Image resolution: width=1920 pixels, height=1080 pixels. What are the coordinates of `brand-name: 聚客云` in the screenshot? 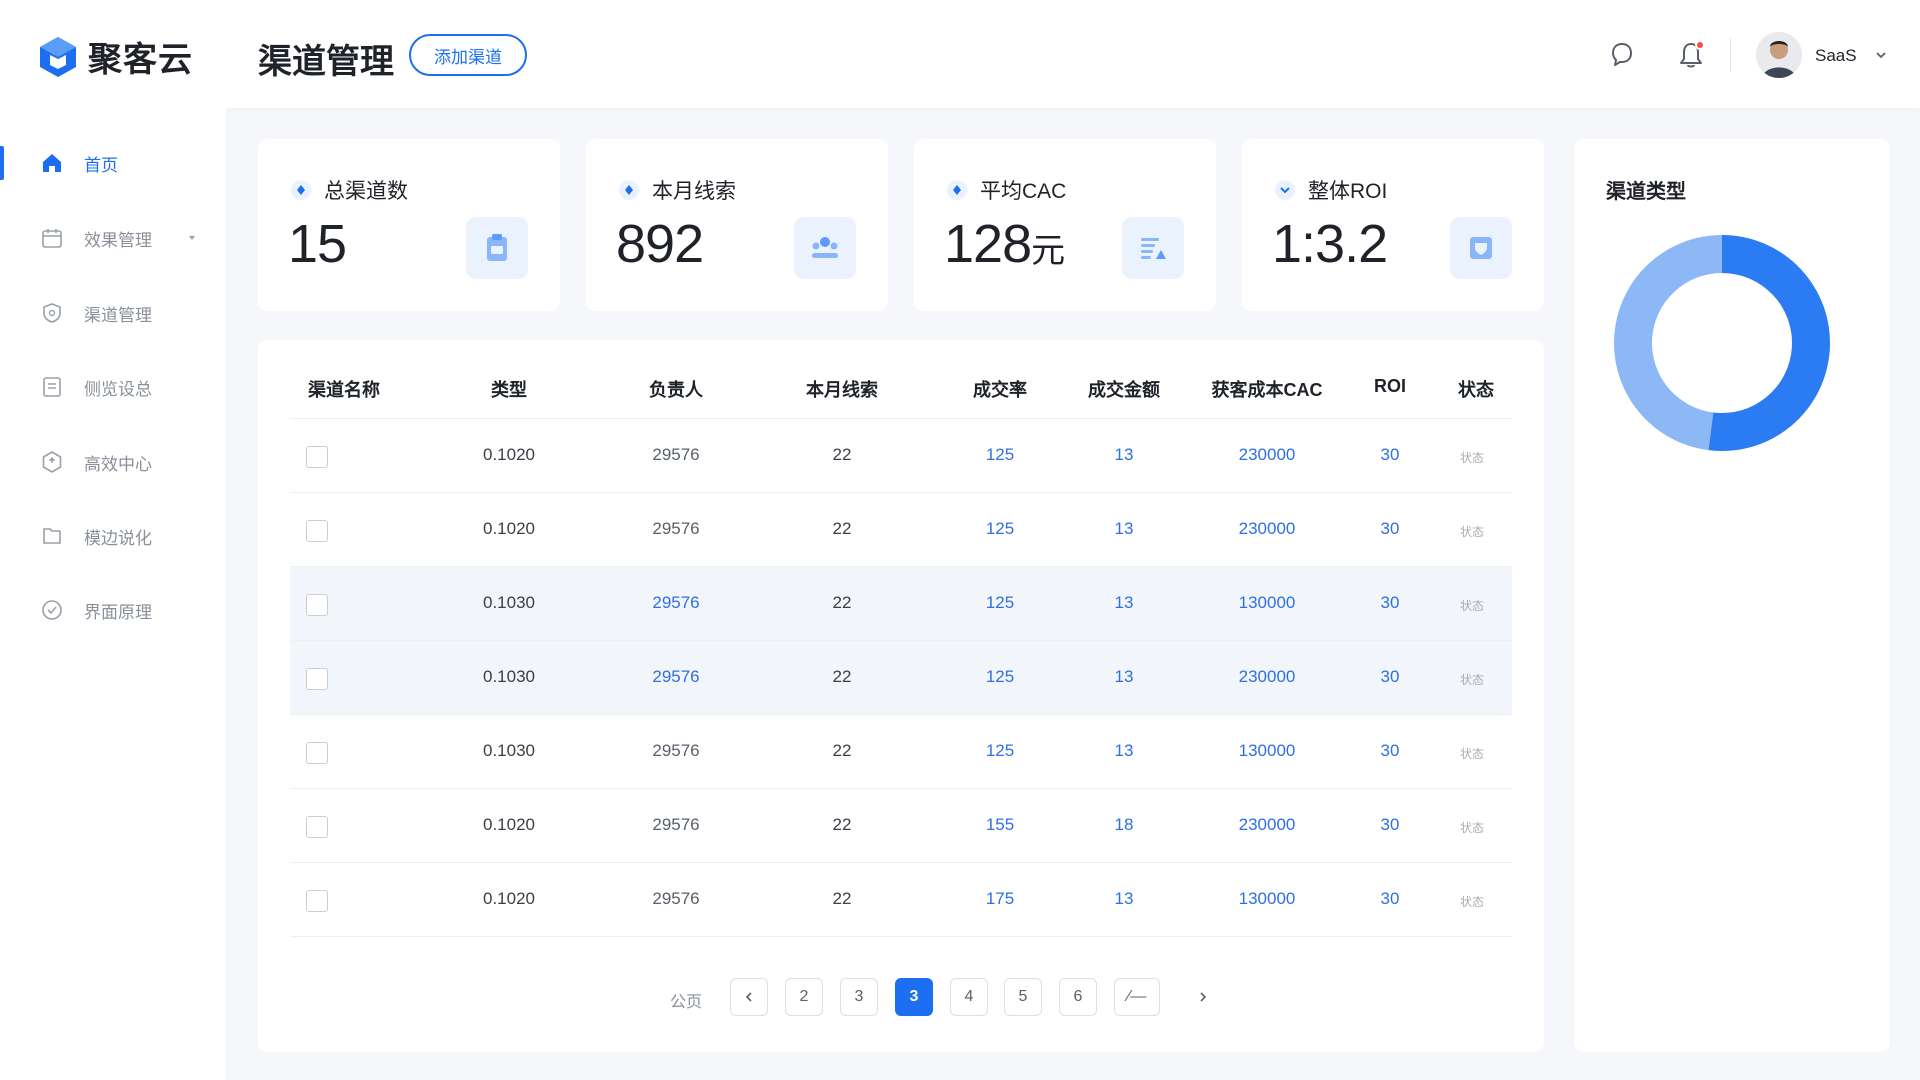 It's located at (140, 60).